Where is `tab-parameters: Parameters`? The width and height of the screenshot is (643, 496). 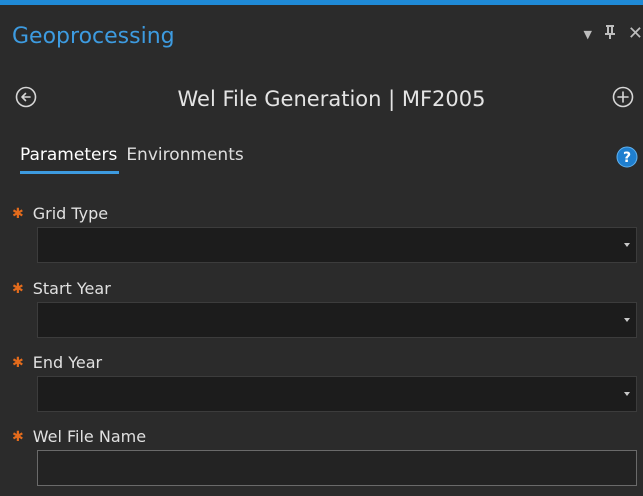 tab-parameters: Parameters is located at coordinates (70, 159).